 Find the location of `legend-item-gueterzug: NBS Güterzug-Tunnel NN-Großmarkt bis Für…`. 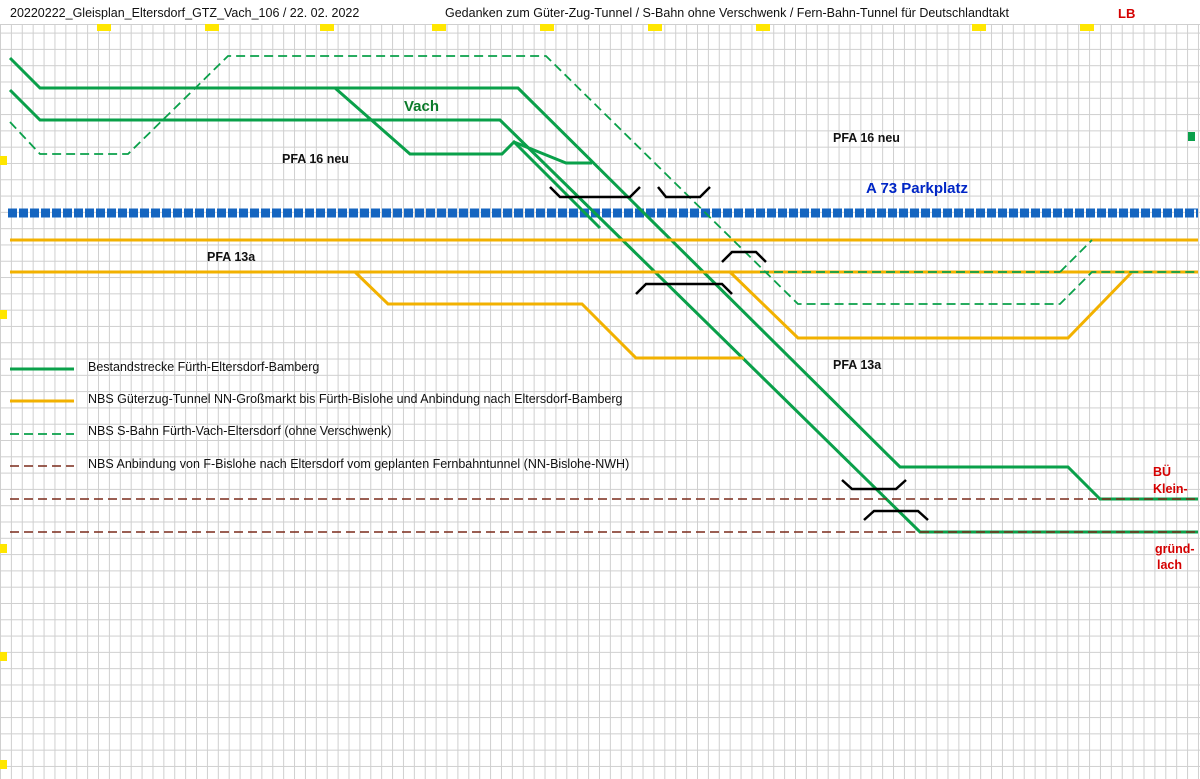

legend-item-gueterzug: NBS Güterzug-Tunnel NN-Großmarkt bis Für… is located at coordinates (355, 399).